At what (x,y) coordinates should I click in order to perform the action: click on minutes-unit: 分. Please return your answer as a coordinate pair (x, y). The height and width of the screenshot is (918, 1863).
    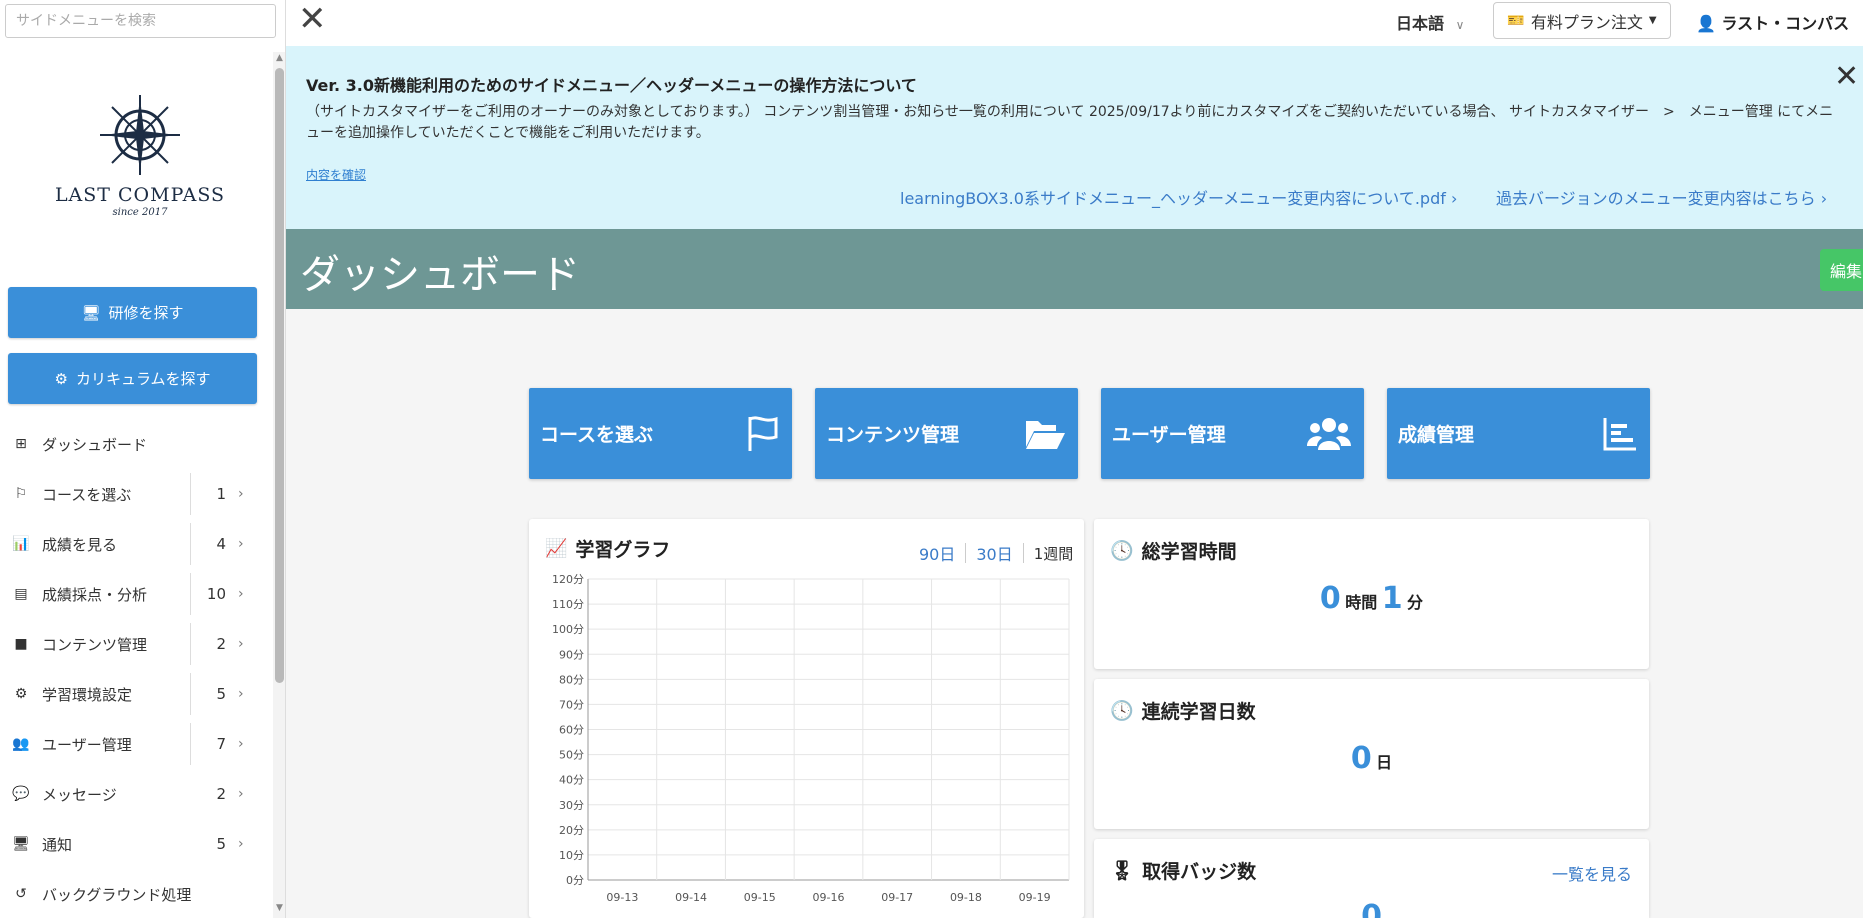
    Looking at the image, I should click on (1415, 602).